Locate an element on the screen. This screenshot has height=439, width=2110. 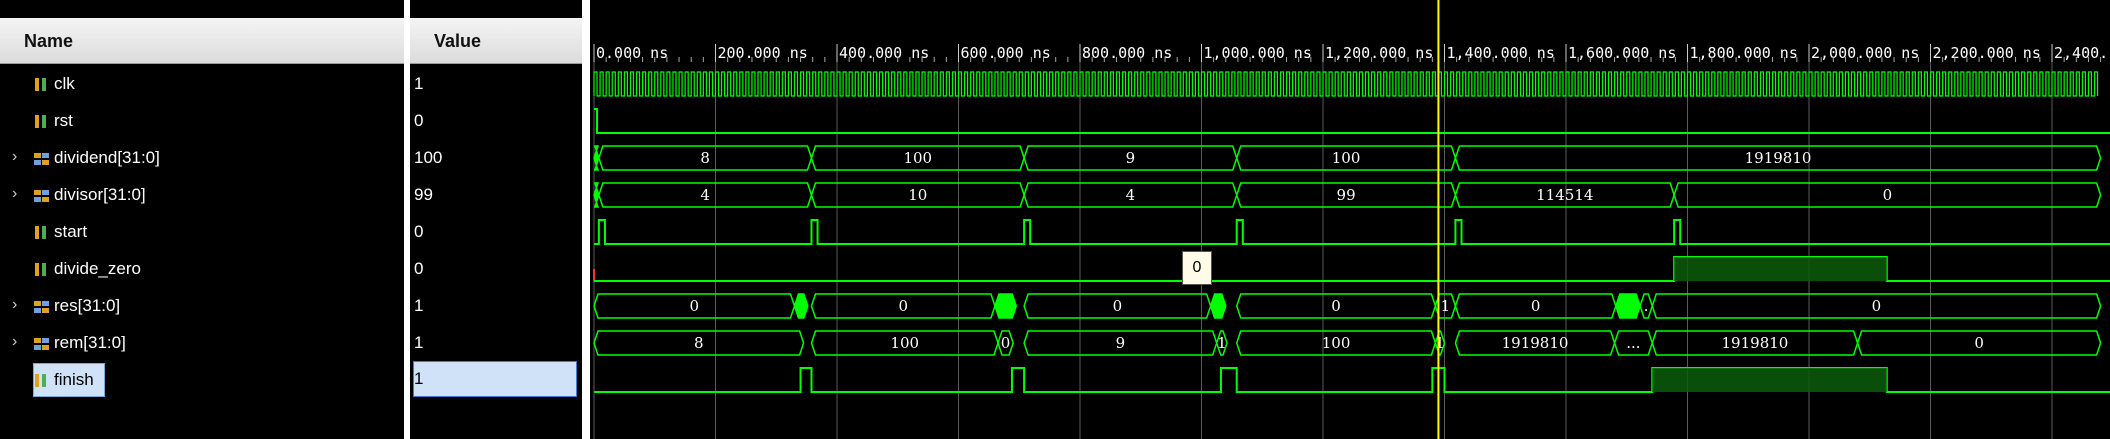
clk-waveform is located at coordinates (1346, 84).